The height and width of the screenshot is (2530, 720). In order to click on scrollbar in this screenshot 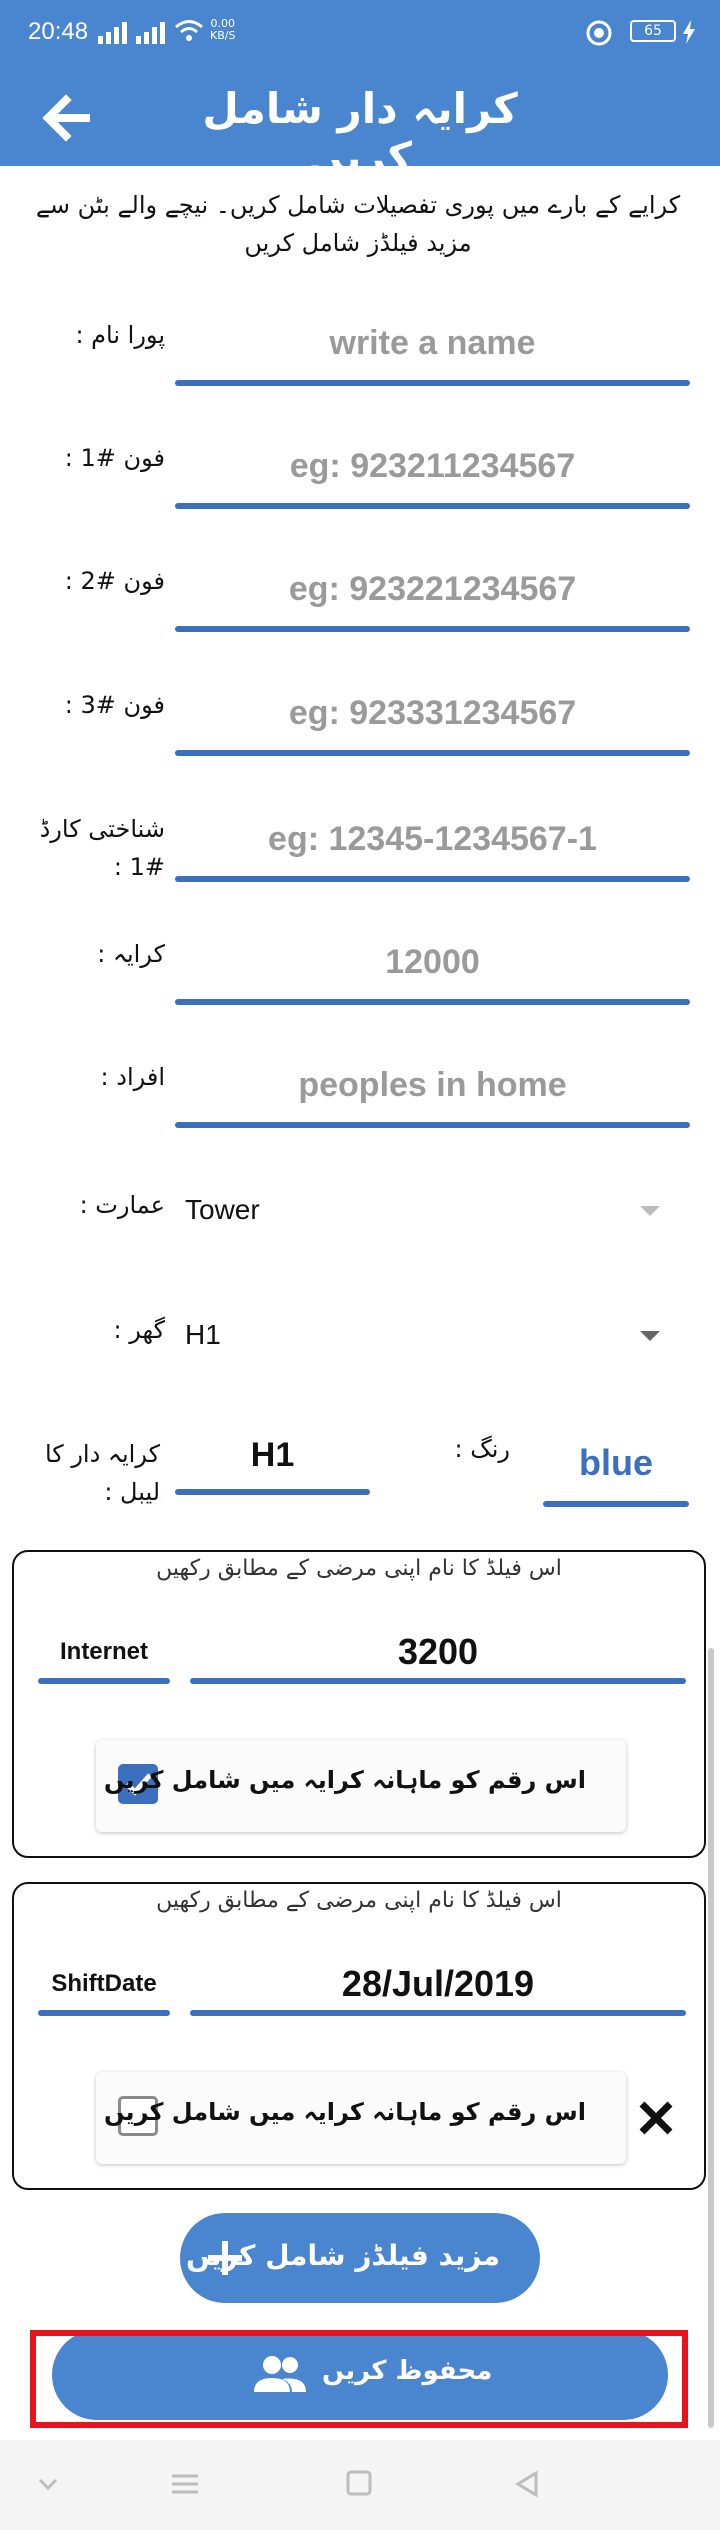, I will do `click(711, 2038)`.